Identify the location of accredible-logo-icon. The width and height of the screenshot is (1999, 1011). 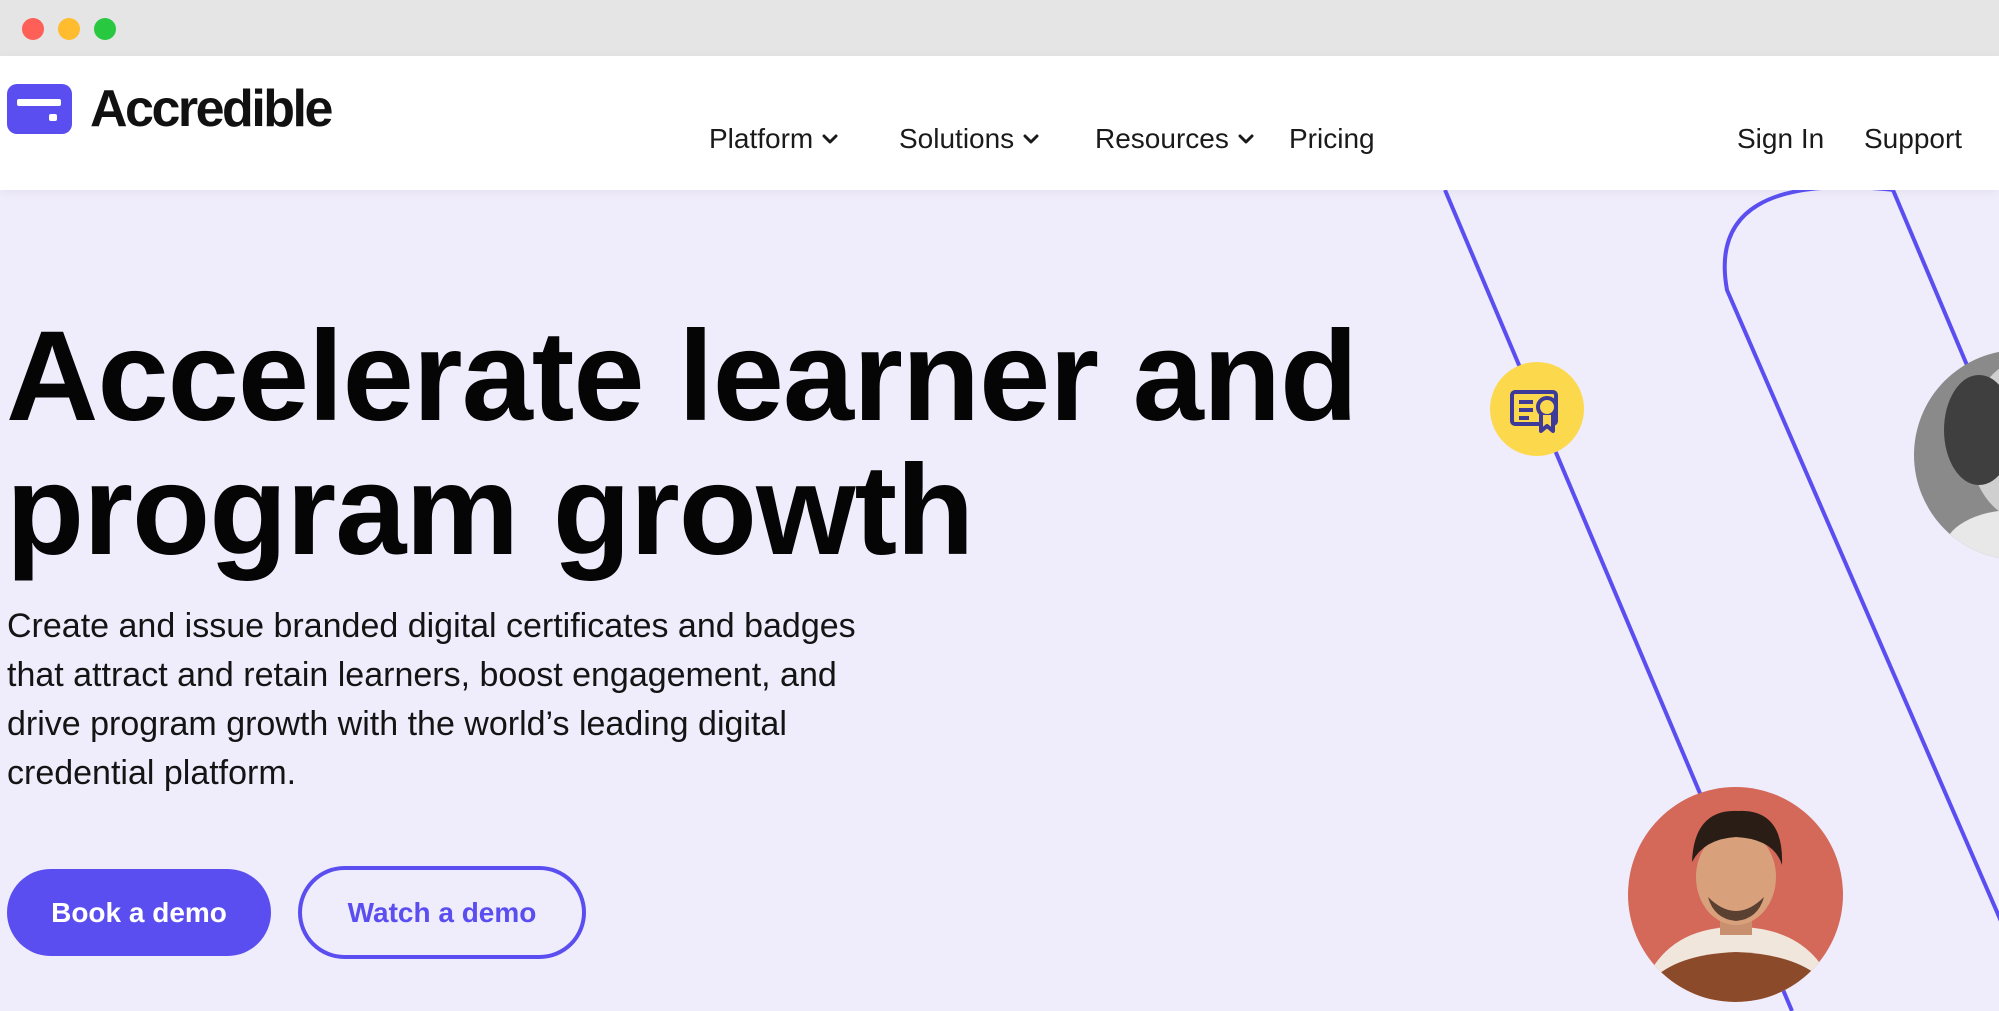
(39, 109).